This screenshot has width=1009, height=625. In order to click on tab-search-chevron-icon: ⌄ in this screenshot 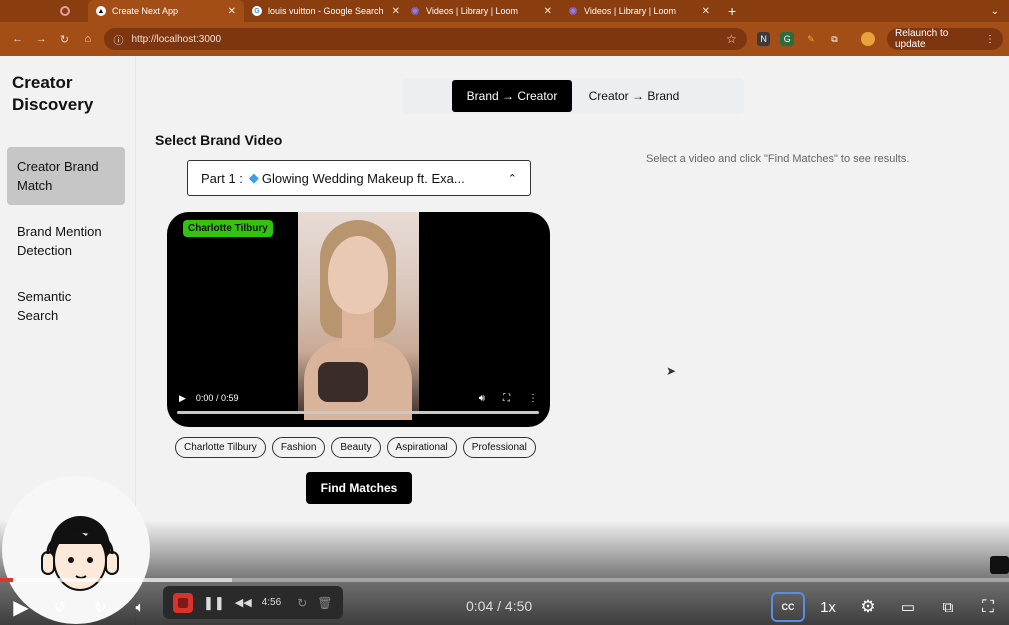, I will do `click(1000, 11)`.